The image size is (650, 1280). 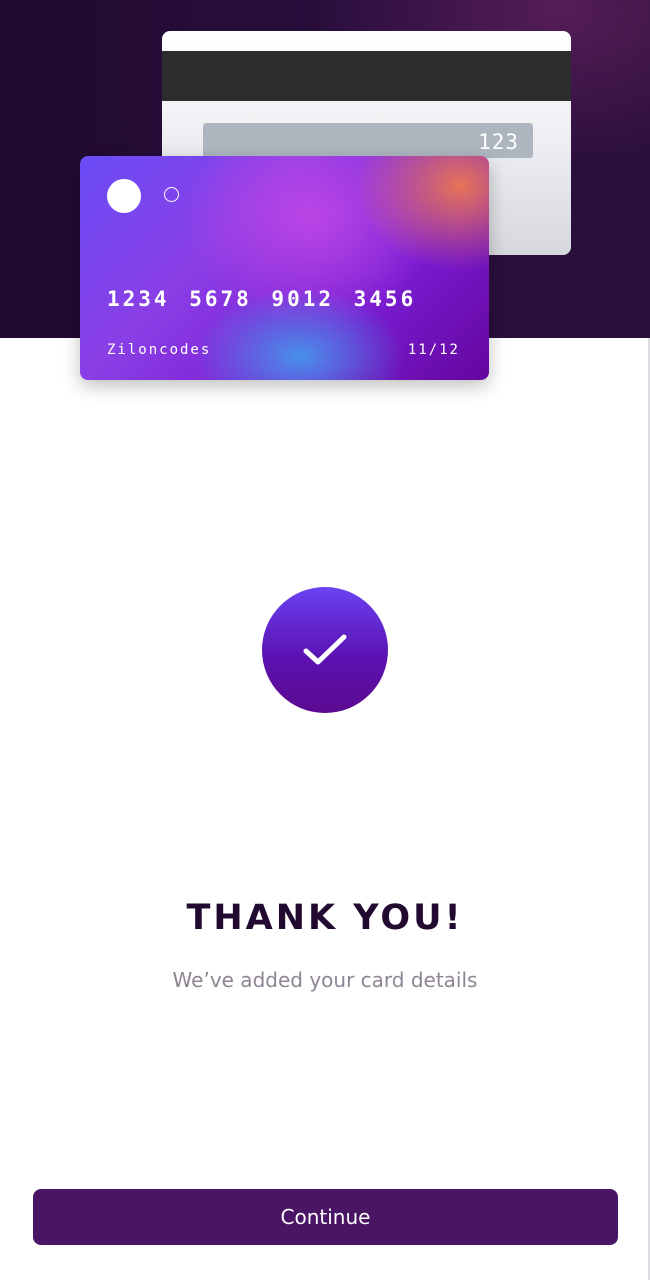 I want to click on card-number: 1234 5678 9012 3456, so click(x=262, y=299).